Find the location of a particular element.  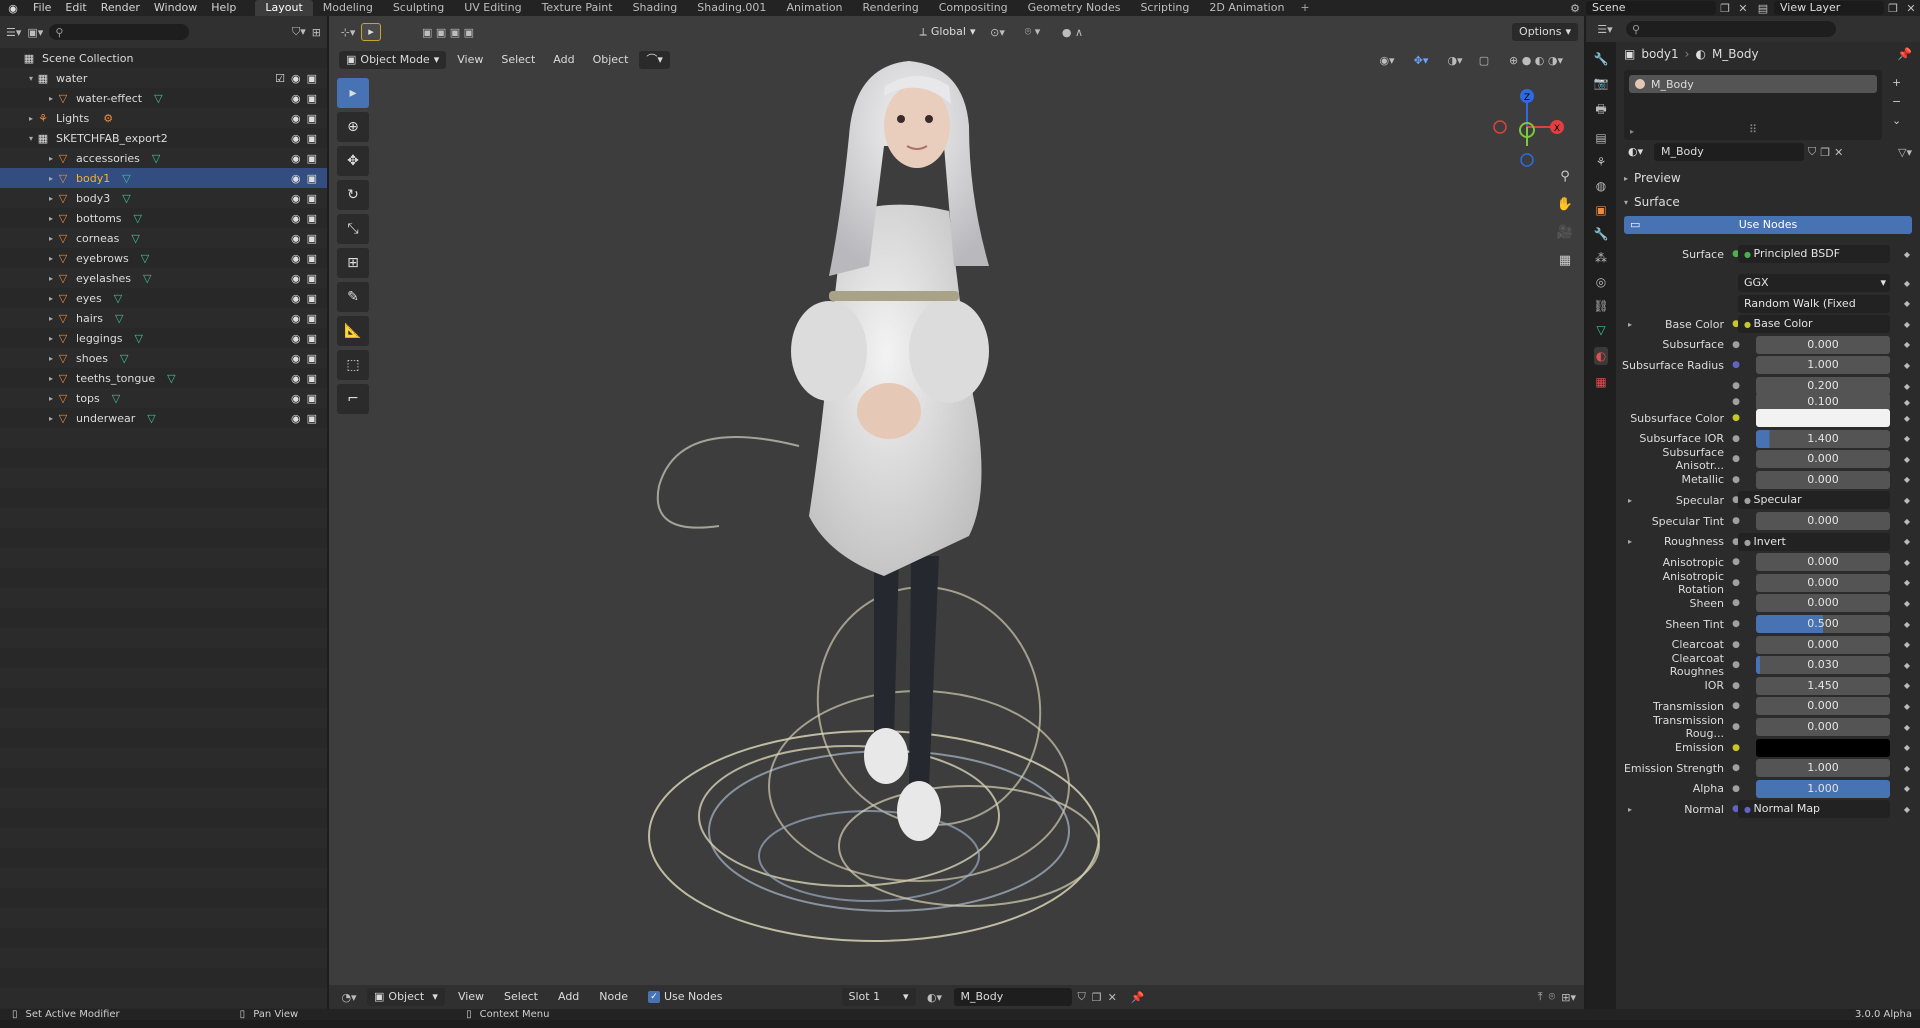

tab-geometry-nodes: Geometry Nodes is located at coordinates (1074, 8).